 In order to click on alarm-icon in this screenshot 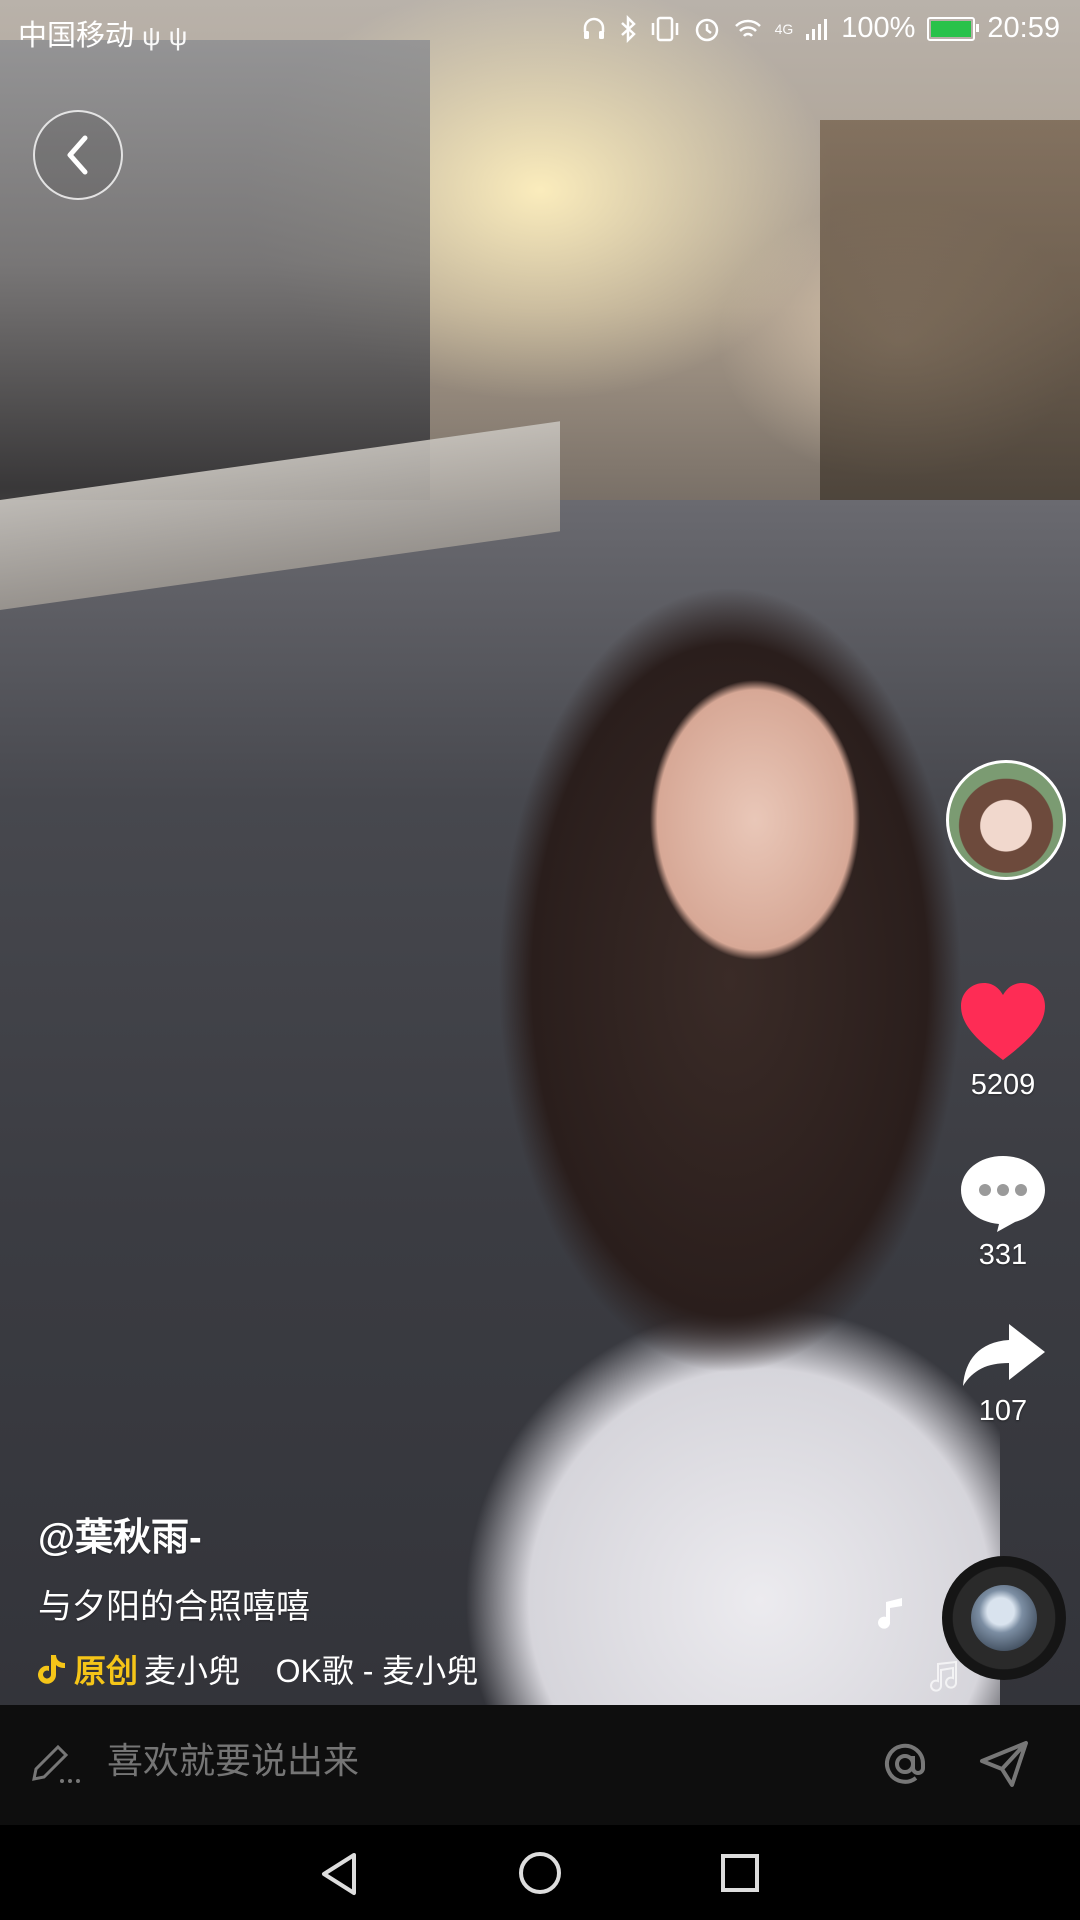, I will do `click(706, 29)`.